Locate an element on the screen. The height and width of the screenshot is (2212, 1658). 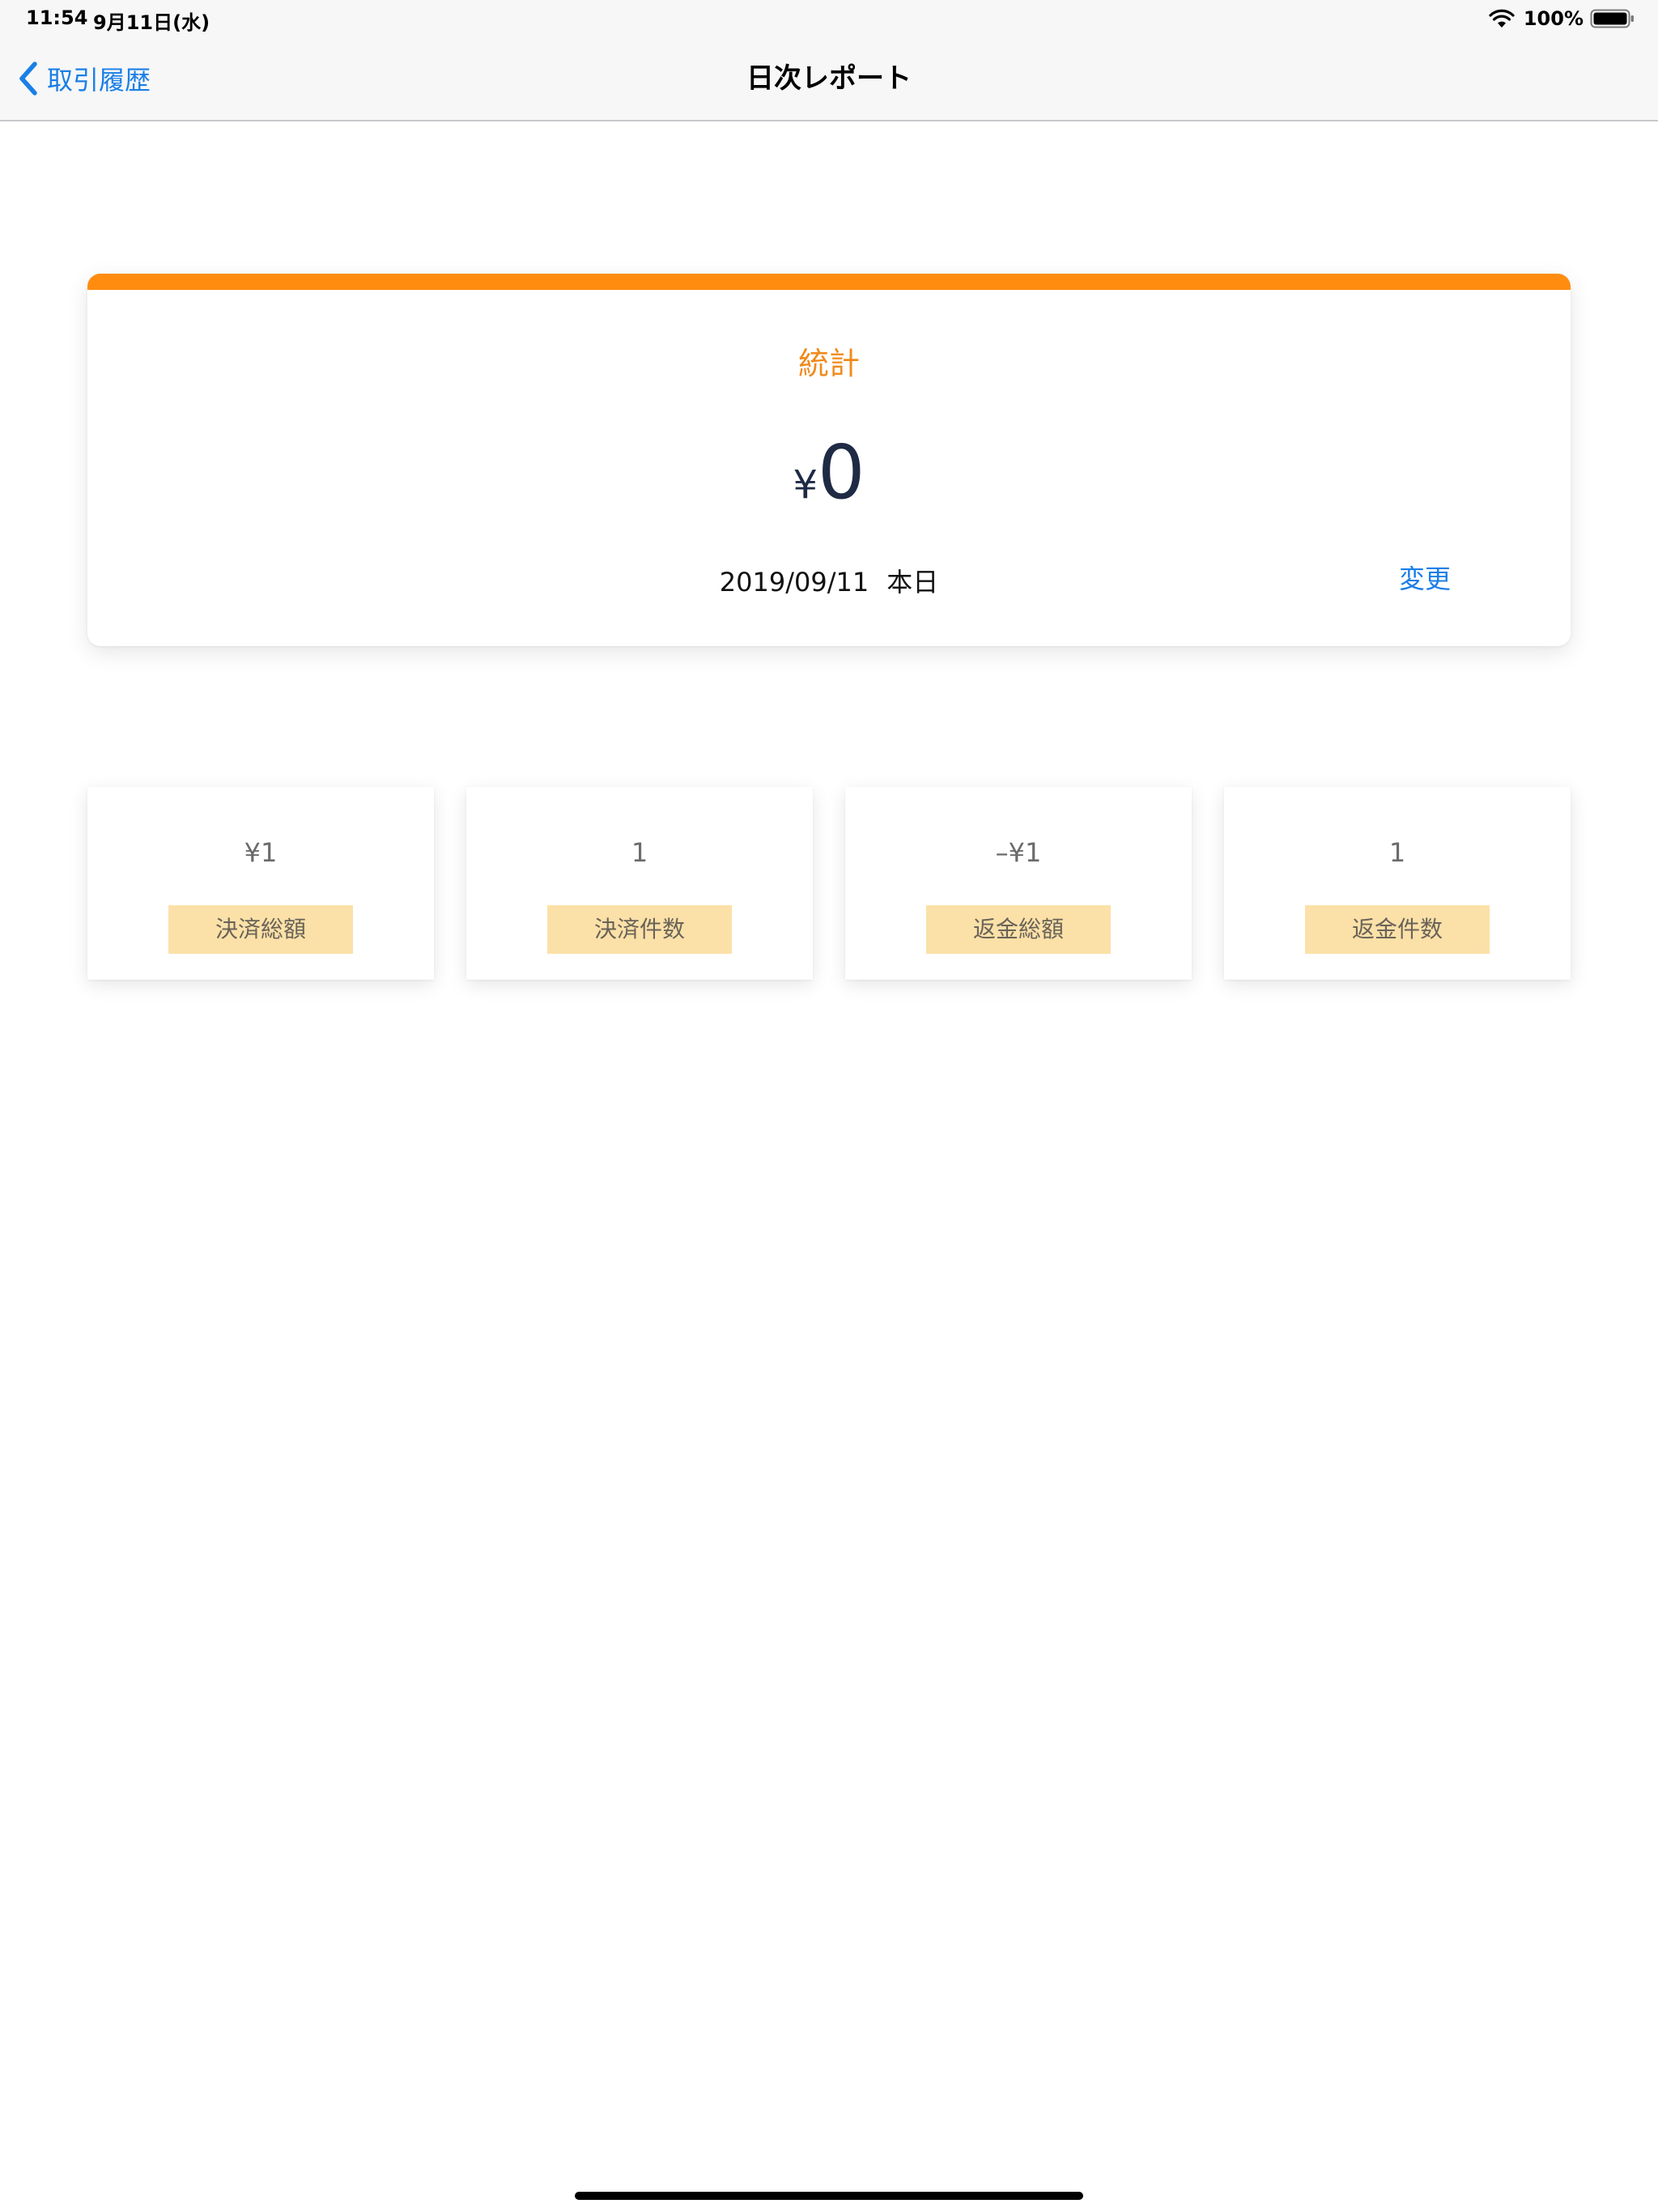
top-bar: 11:54 9月11日(水) 100% 取引履歴 日次レポート is located at coordinates (829, 61).